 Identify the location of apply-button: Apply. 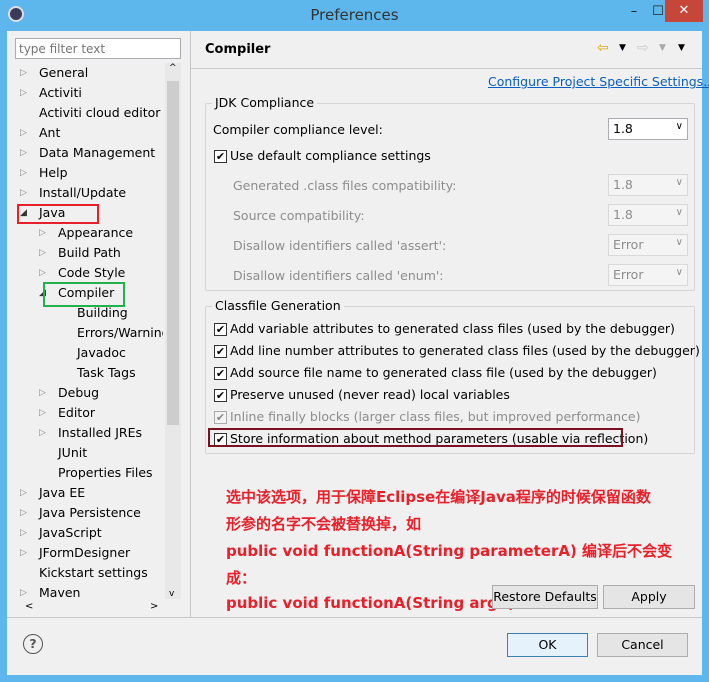
(649, 597).